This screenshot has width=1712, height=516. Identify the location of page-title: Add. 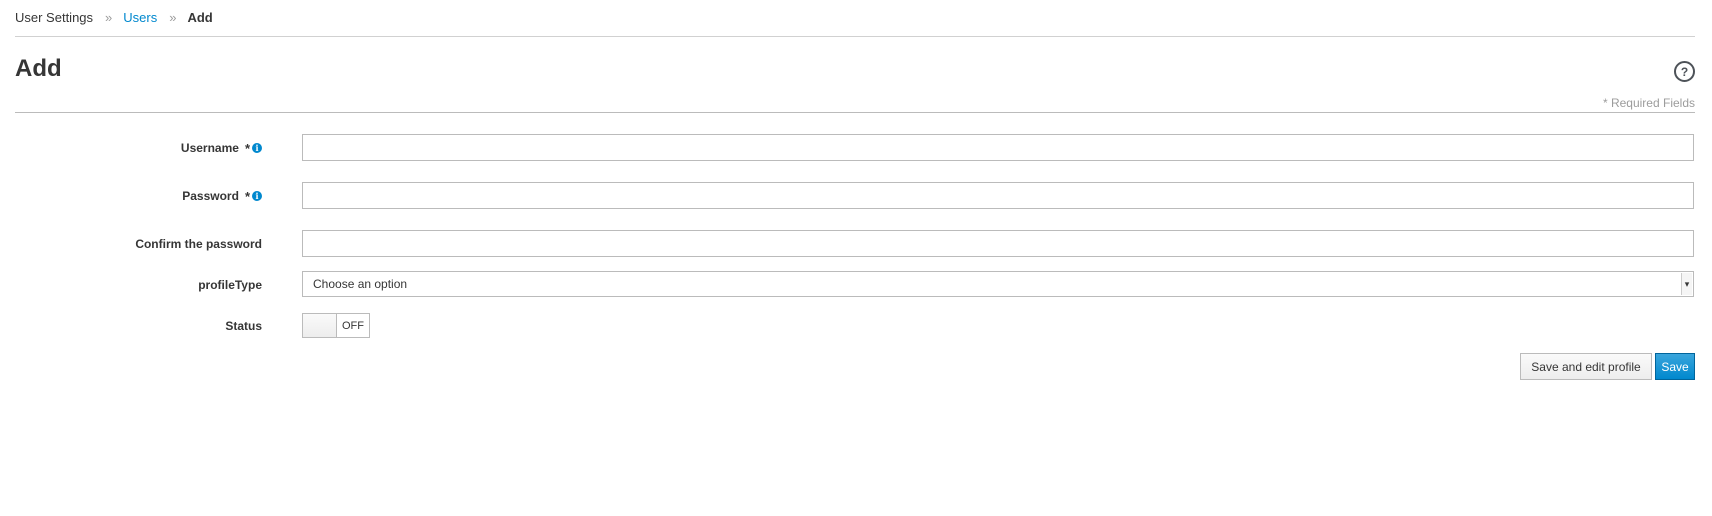
(38, 68).